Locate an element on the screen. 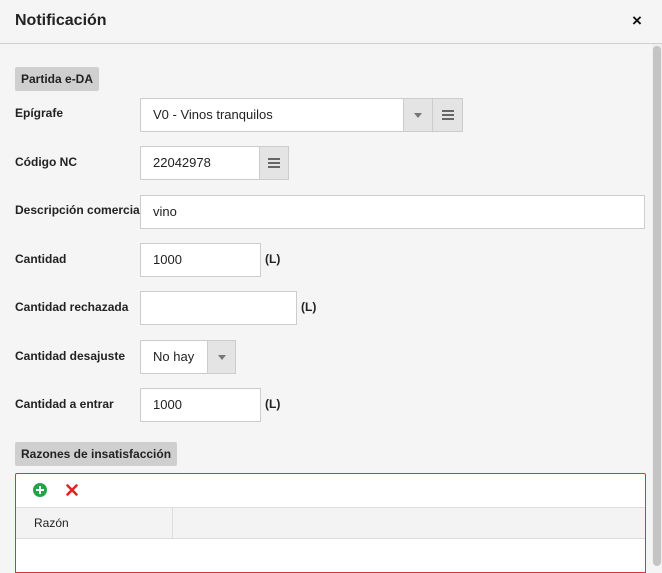 The image size is (662, 573). cantidad-desajuste-select: No hay is located at coordinates (174, 357).